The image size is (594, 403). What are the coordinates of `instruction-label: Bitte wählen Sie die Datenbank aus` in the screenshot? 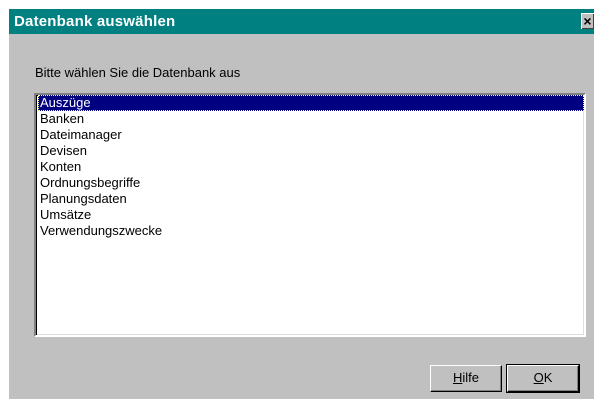 It's located at (138, 72).